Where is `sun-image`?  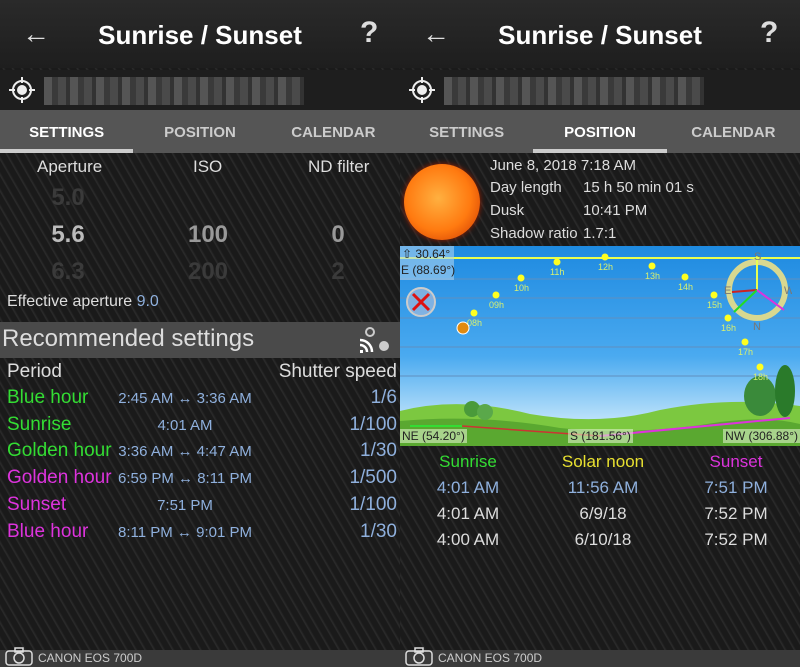 sun-image is located at coordinates (442, 202).